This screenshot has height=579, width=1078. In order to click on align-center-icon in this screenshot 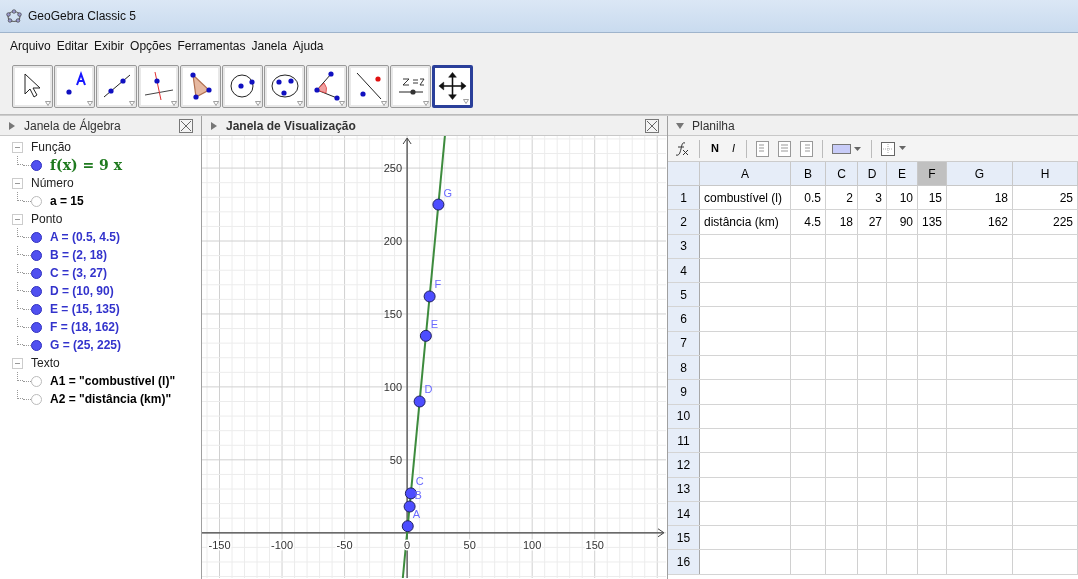, I will do `click(784, 148)`.